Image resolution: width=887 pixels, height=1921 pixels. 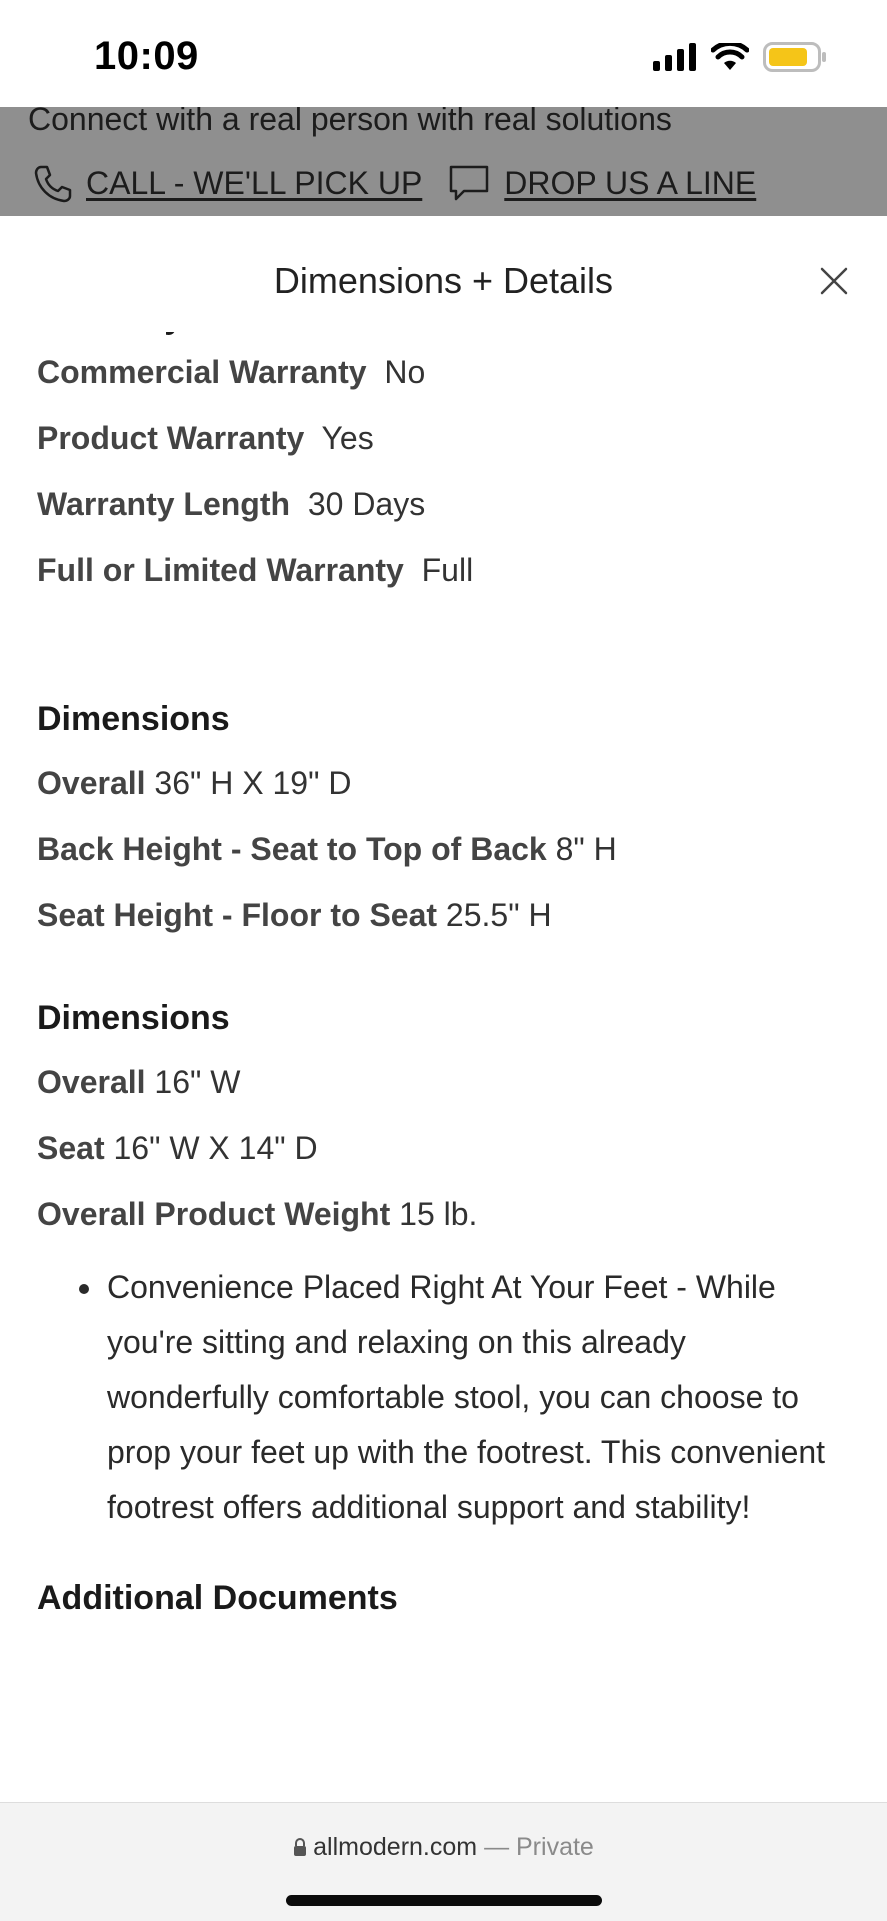 I want to click on drop-line-link: DROP US A LINE, so click(x=602, y=183).